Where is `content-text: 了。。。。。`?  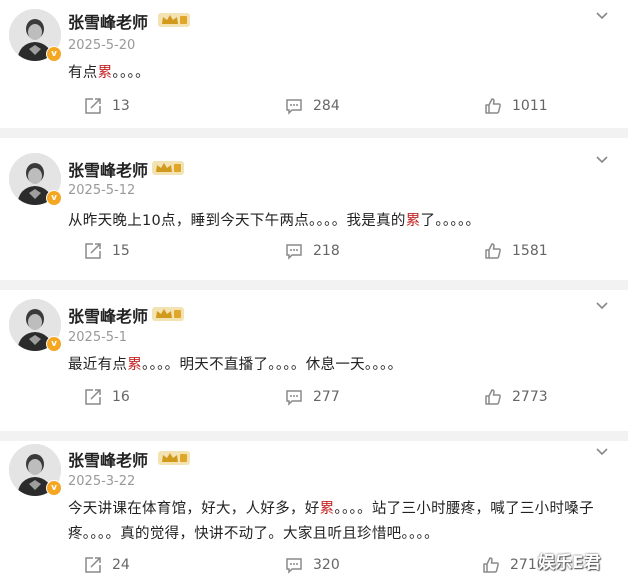 content-text: 了。。。。。 is located at coordinates (450, 221).